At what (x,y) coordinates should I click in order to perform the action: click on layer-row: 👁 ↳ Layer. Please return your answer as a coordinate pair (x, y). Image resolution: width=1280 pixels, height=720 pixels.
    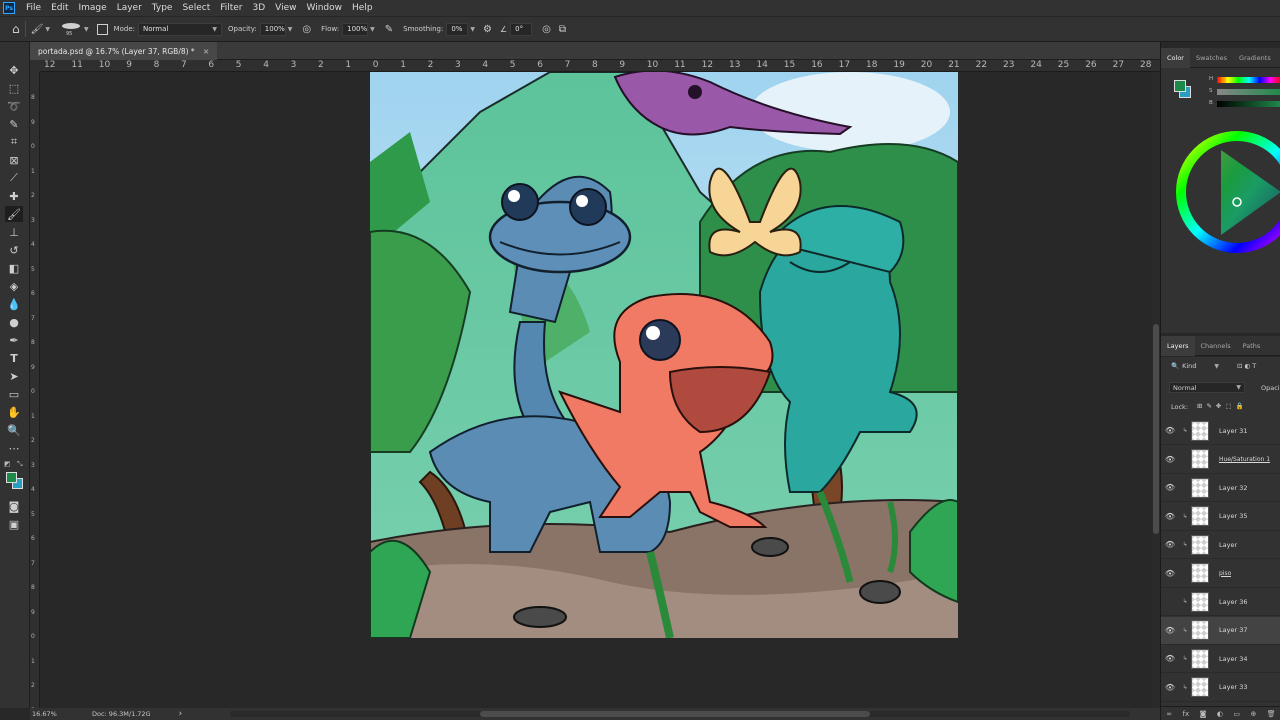
    Looking at the image, I should click on (1220, 545).